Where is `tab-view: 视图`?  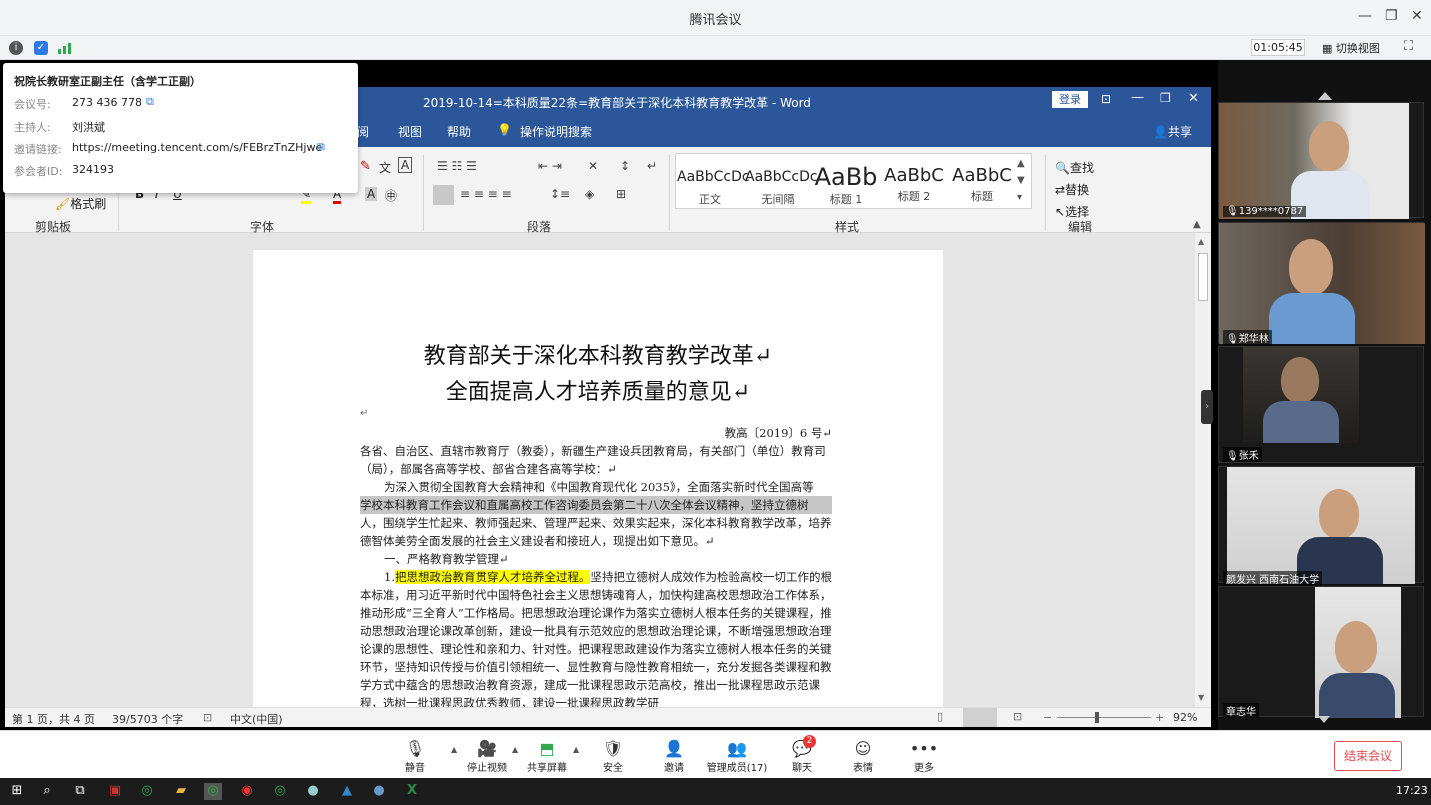
tab-view: 视图 is located at coordinates (410, 131).